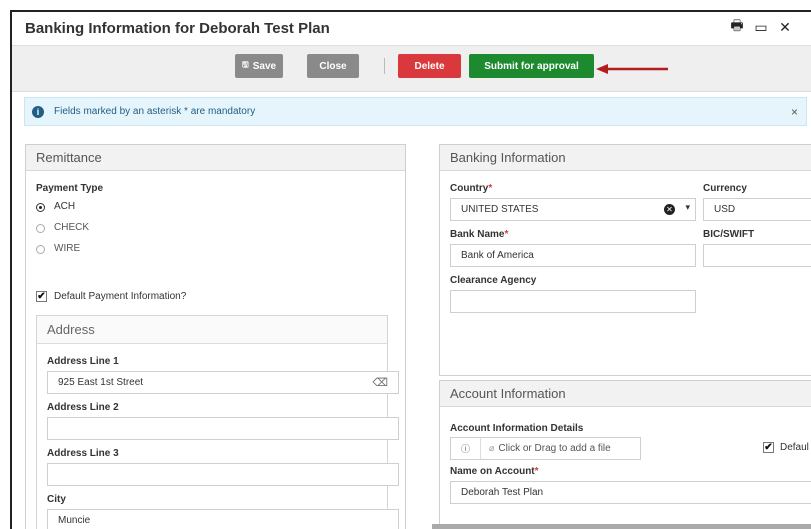 The width and height of the screenshot is (811, 529). Describe the element at coordinates (223, 519) in the screenshot. I see `city-input: Muncie` at that location.